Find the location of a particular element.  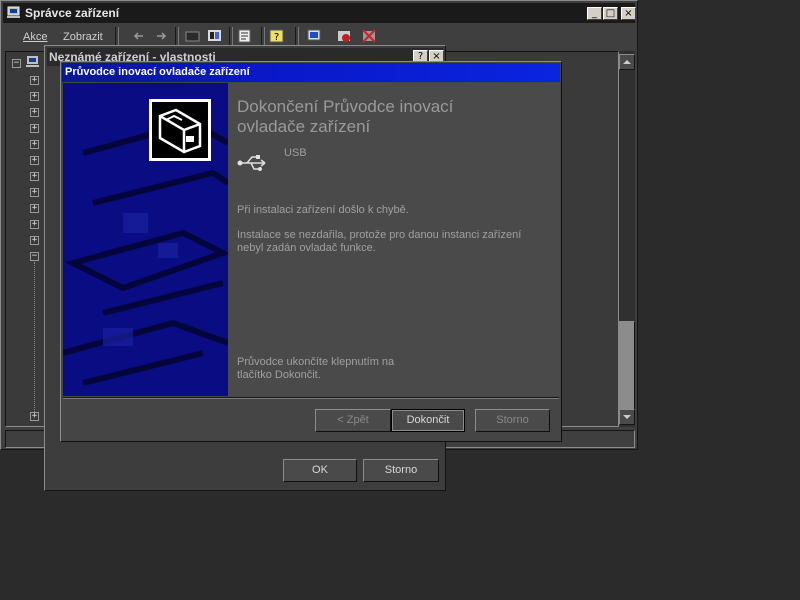

menu-item-akce: Akce is located at coordinates (35, 37).